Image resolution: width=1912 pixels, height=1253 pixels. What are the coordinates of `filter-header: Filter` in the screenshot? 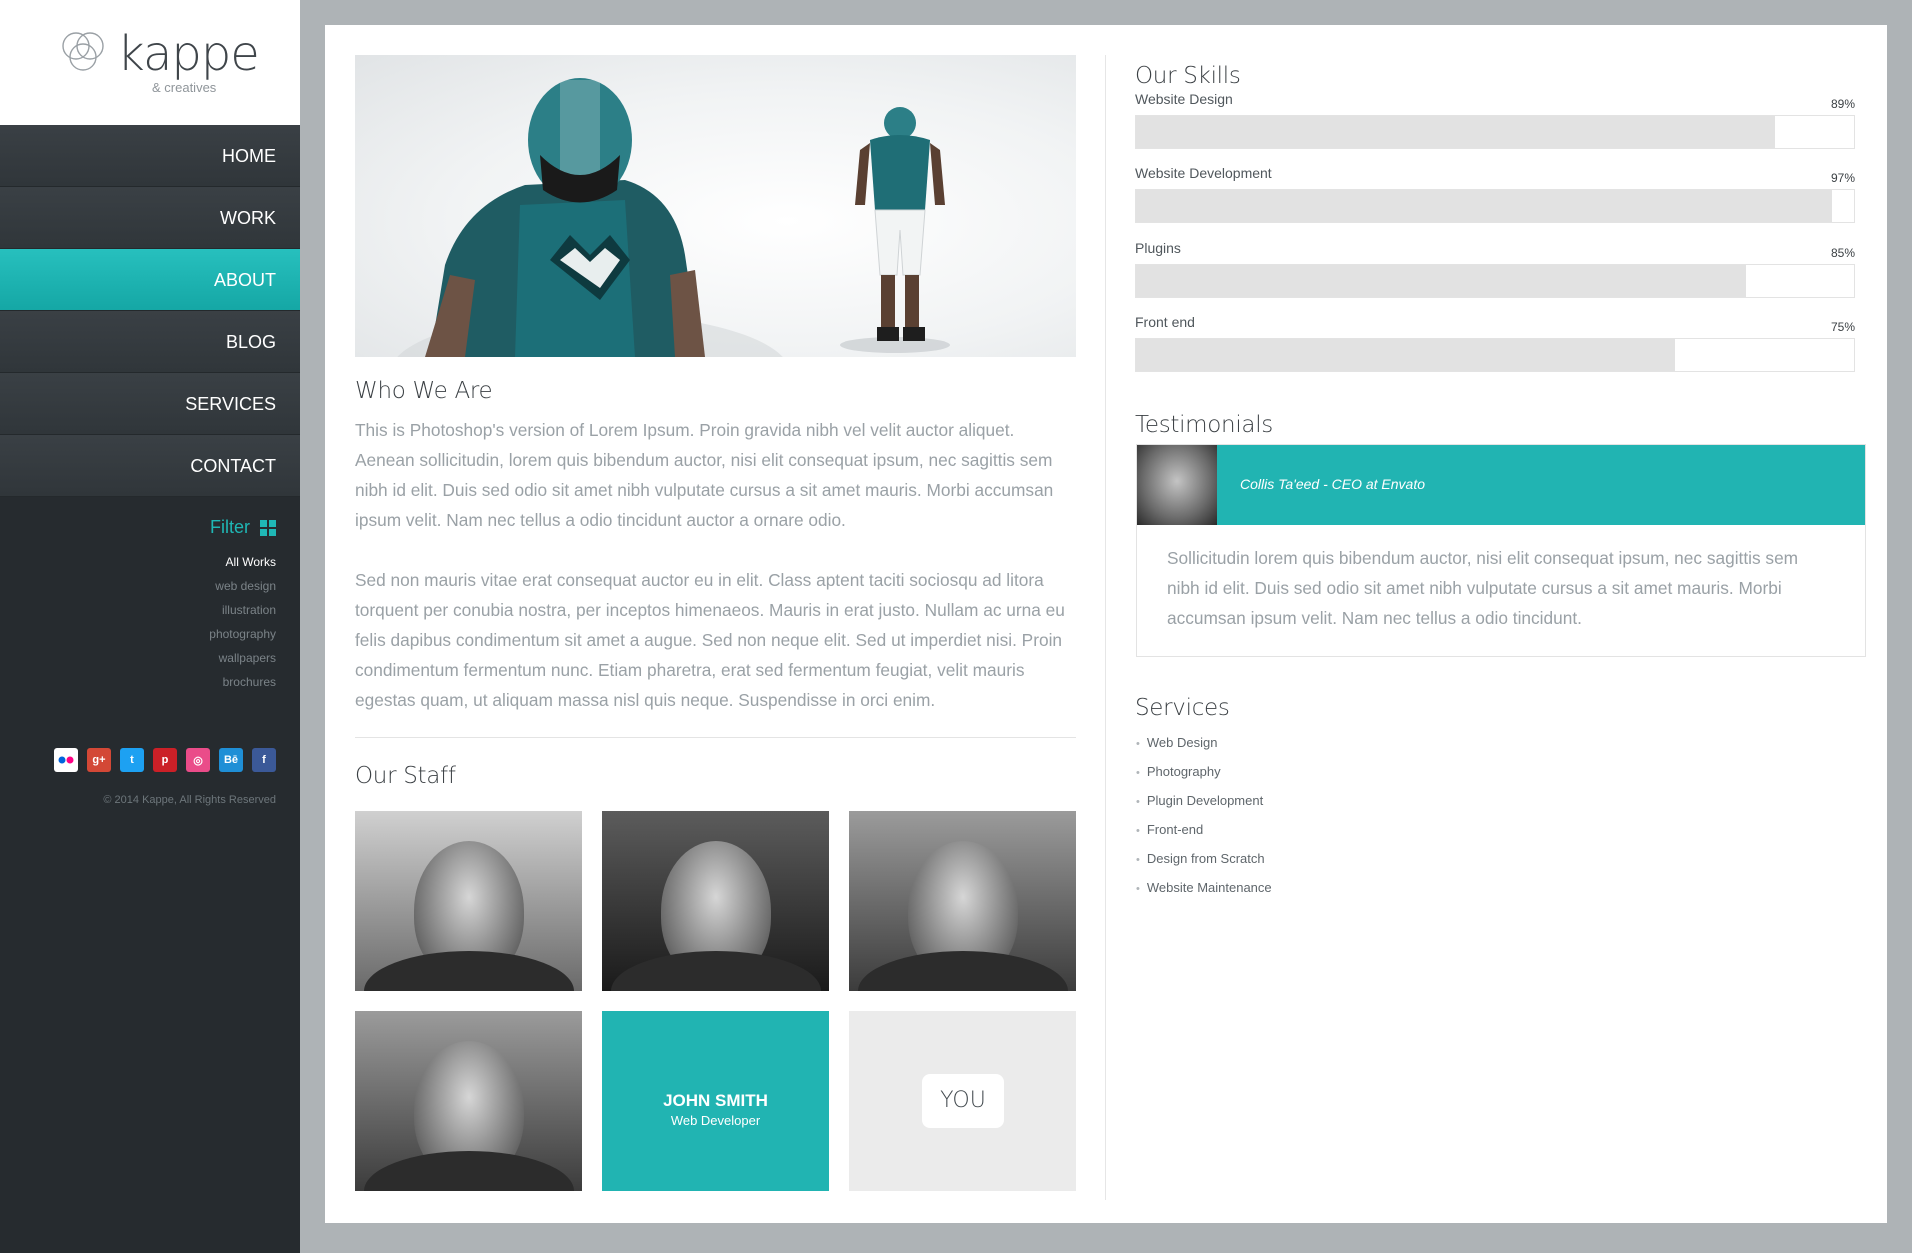 It's located at (242, 527).